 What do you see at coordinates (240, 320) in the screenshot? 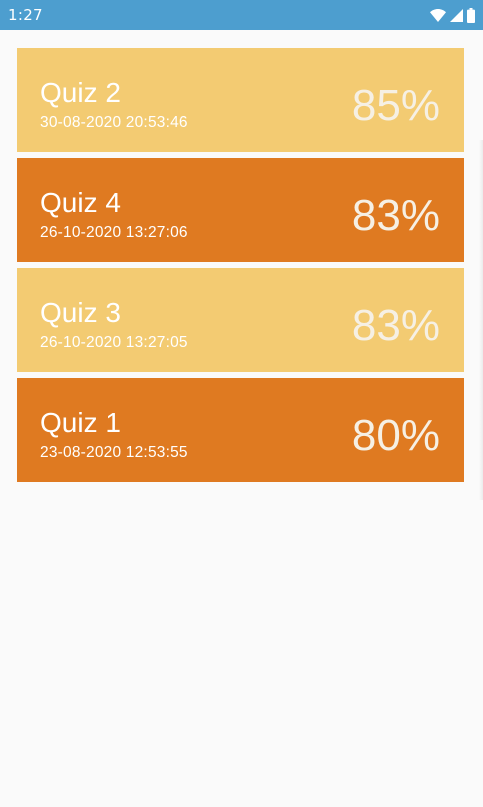
I see `quiz-result-card: Quiz 3 26-10-2020 13:27:05 83%` at bounding box center [240, 320].